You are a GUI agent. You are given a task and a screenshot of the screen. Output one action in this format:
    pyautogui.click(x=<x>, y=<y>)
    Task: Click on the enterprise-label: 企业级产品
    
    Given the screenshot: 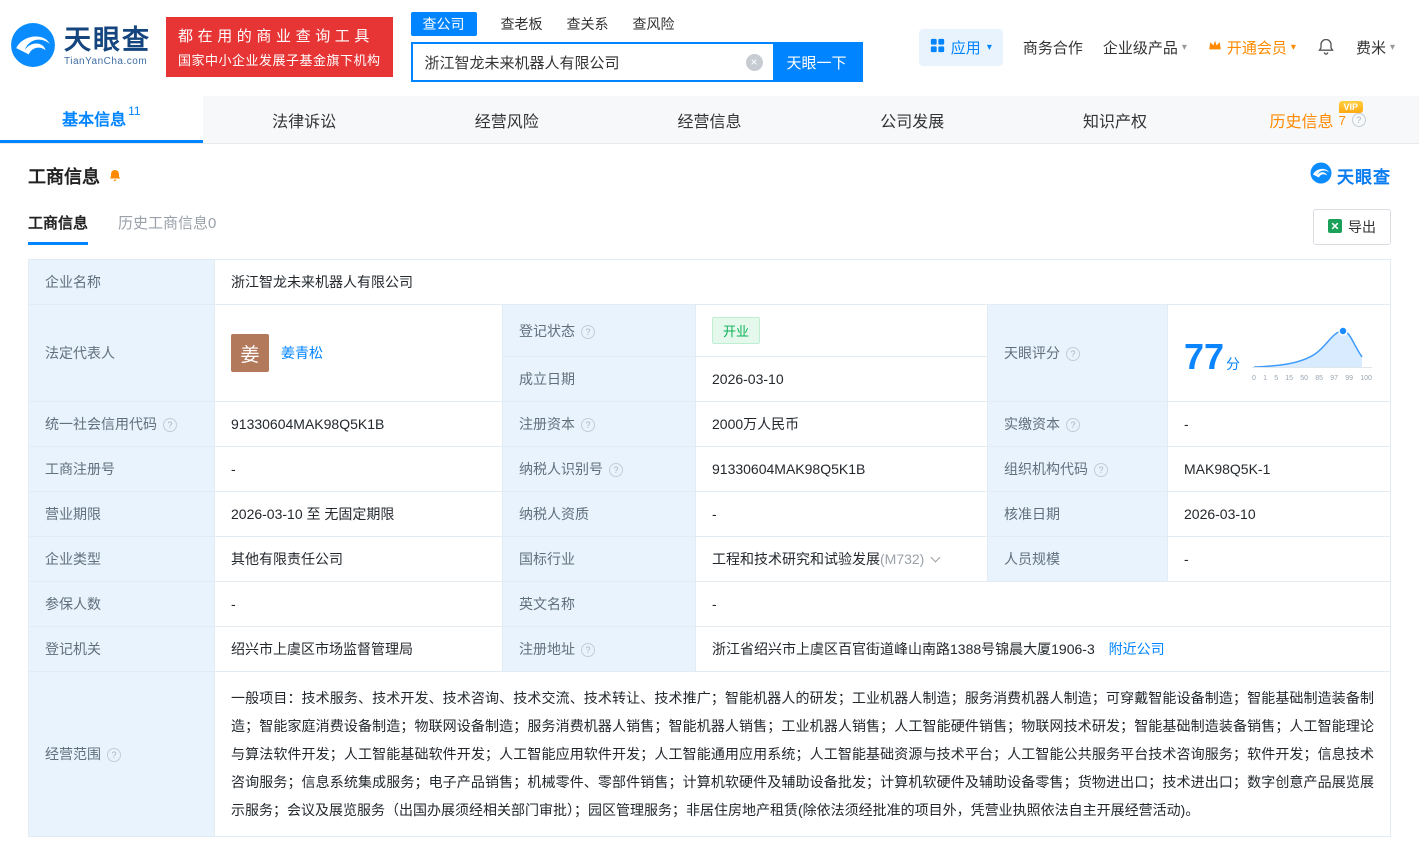 What is the action you would take?
    pyautogui.click(x=1140, y=48)
    